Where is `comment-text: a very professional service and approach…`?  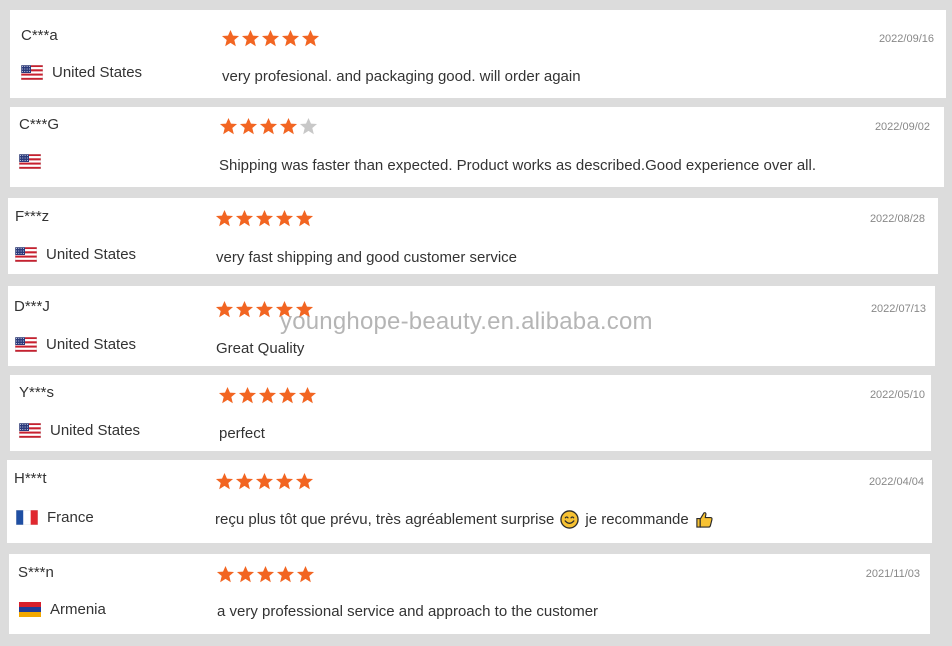 comment-text: a very professional service and approach… is located at coordinates (408, 611).